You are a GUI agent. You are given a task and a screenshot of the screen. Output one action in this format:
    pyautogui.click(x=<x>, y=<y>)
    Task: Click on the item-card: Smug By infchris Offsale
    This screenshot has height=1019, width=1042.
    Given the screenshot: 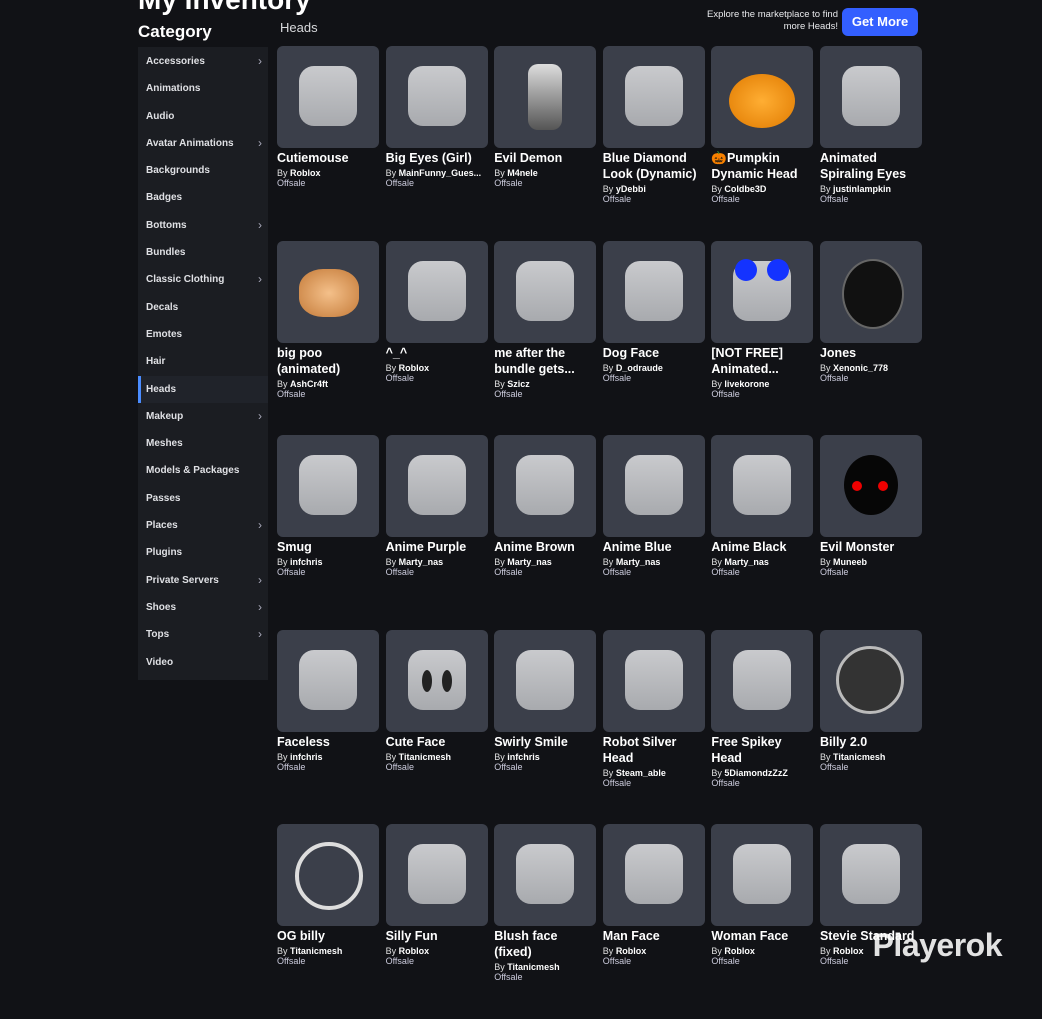 What is the action you would take?
    pyautogui.click(x=328, y=532)
    